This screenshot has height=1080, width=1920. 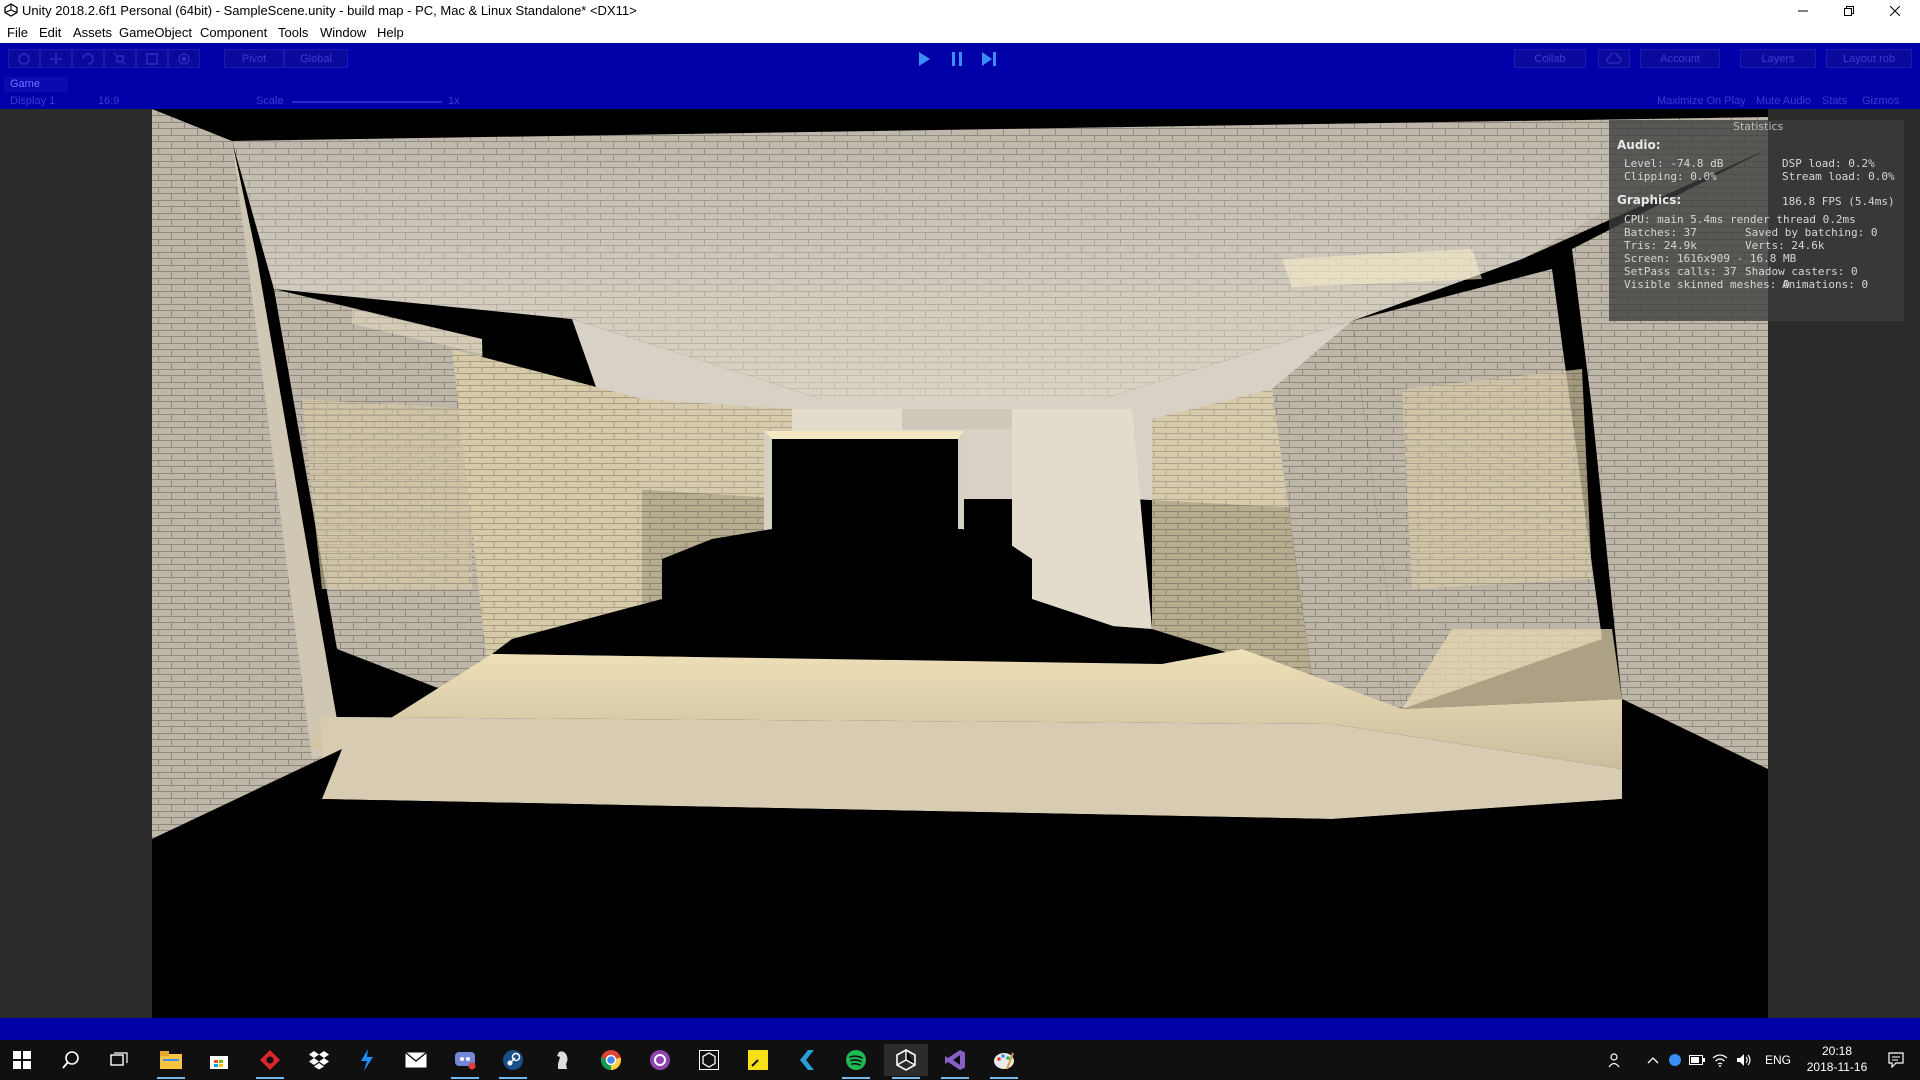 What do you see at coordinates (1680, 58) in the screenshot?
I see `account-dropdown: Account` at bounding box center [1680, 58].